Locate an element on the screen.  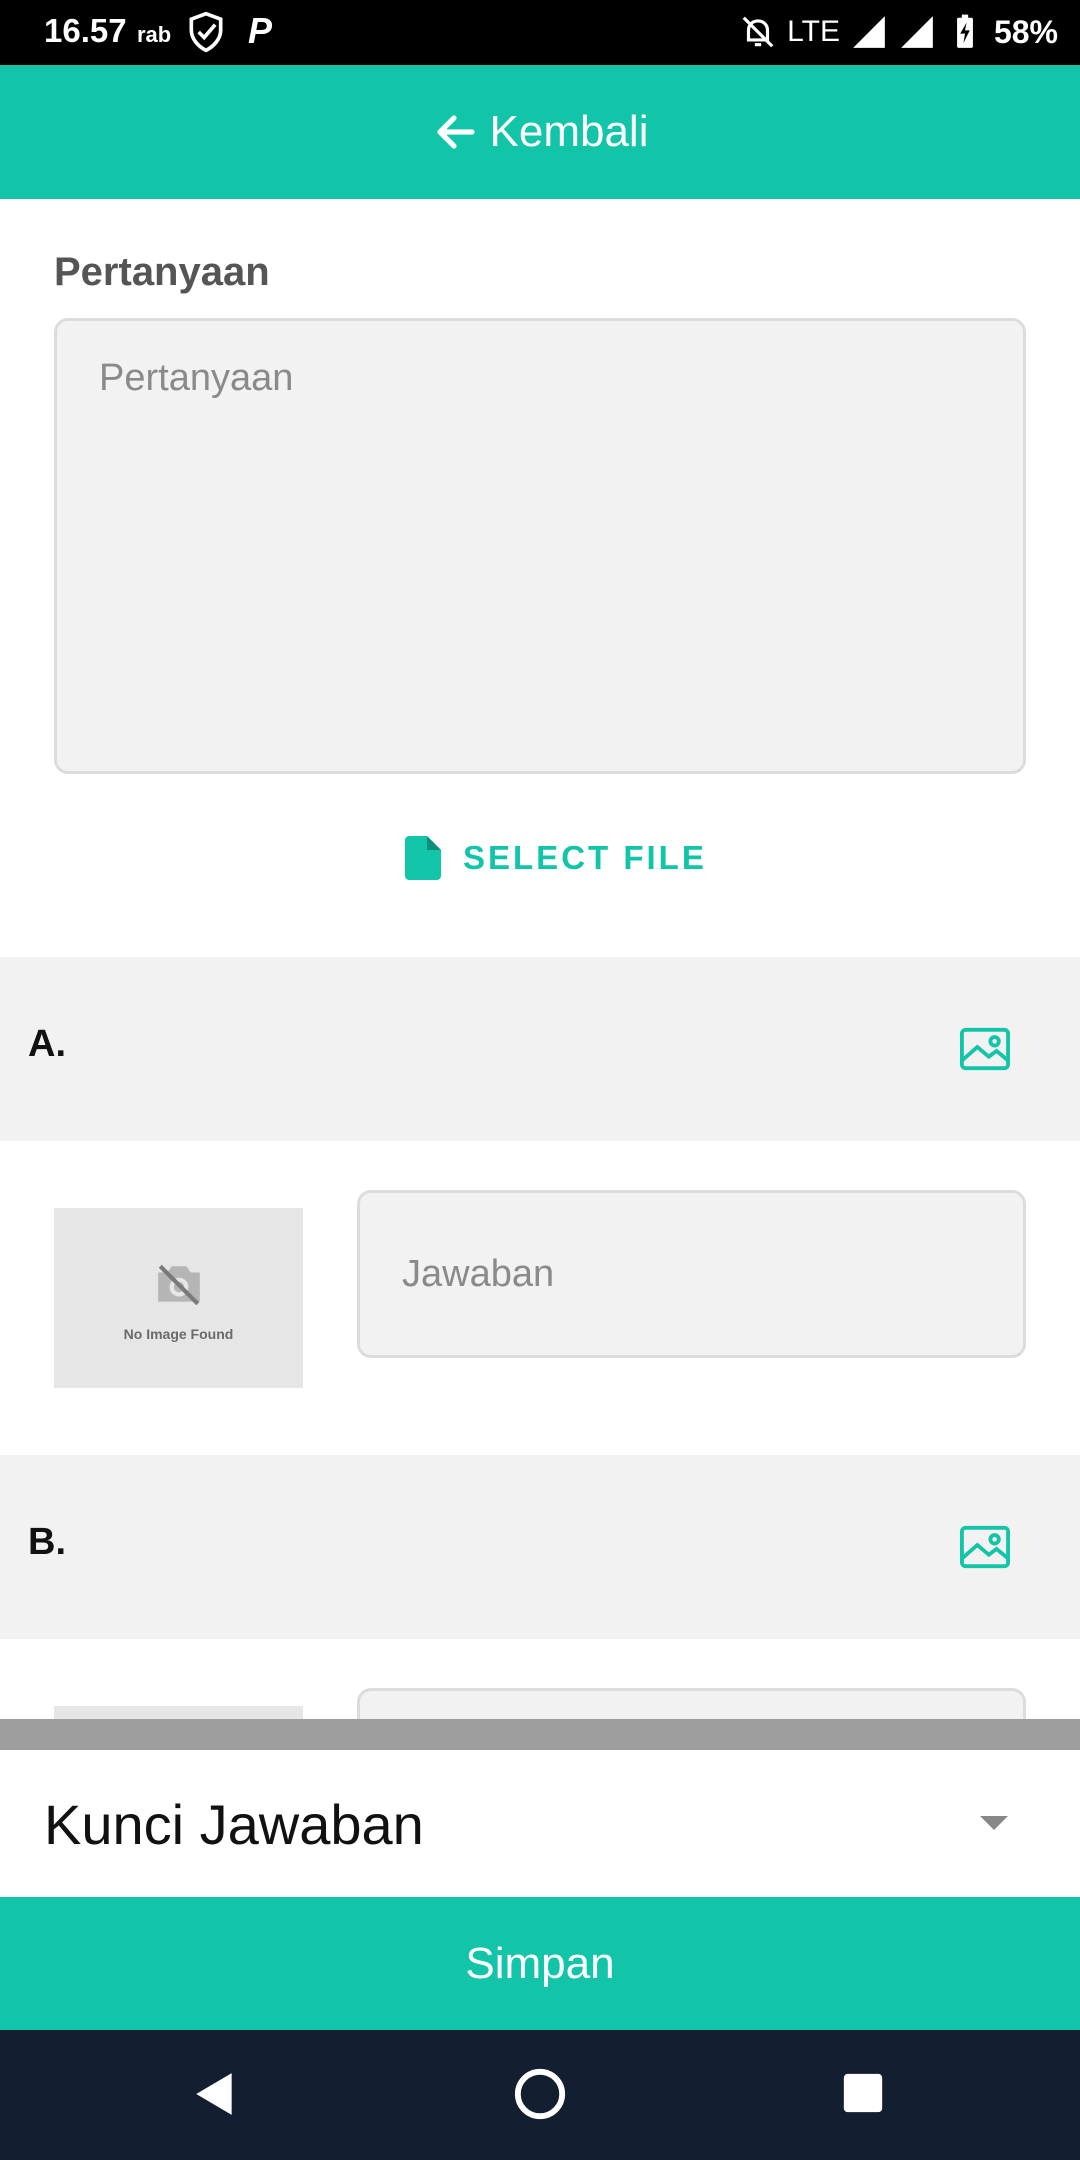
option-a-header: A. is located at coordinates (540, 1049).